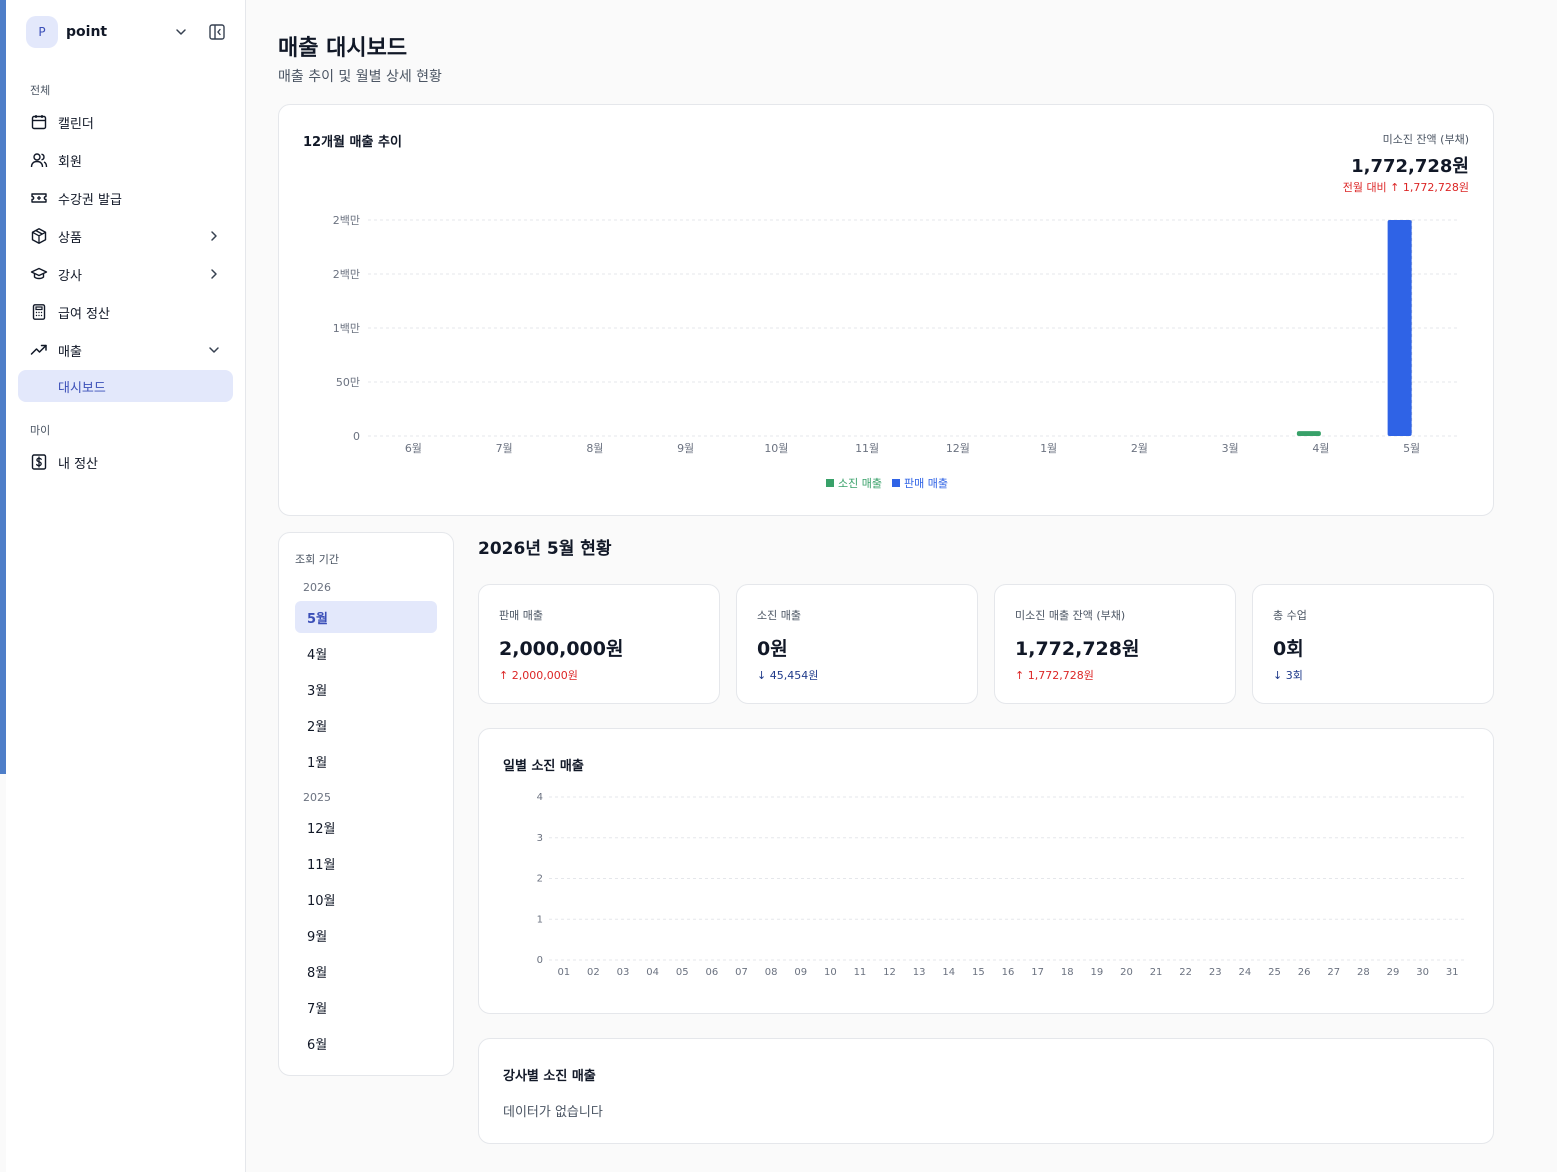 The width and height of the screenshot is (1557, 1172). Describe the element at coordinates (1156, 972) in the screenshot. I see `x-tick-label: 21` at that location.